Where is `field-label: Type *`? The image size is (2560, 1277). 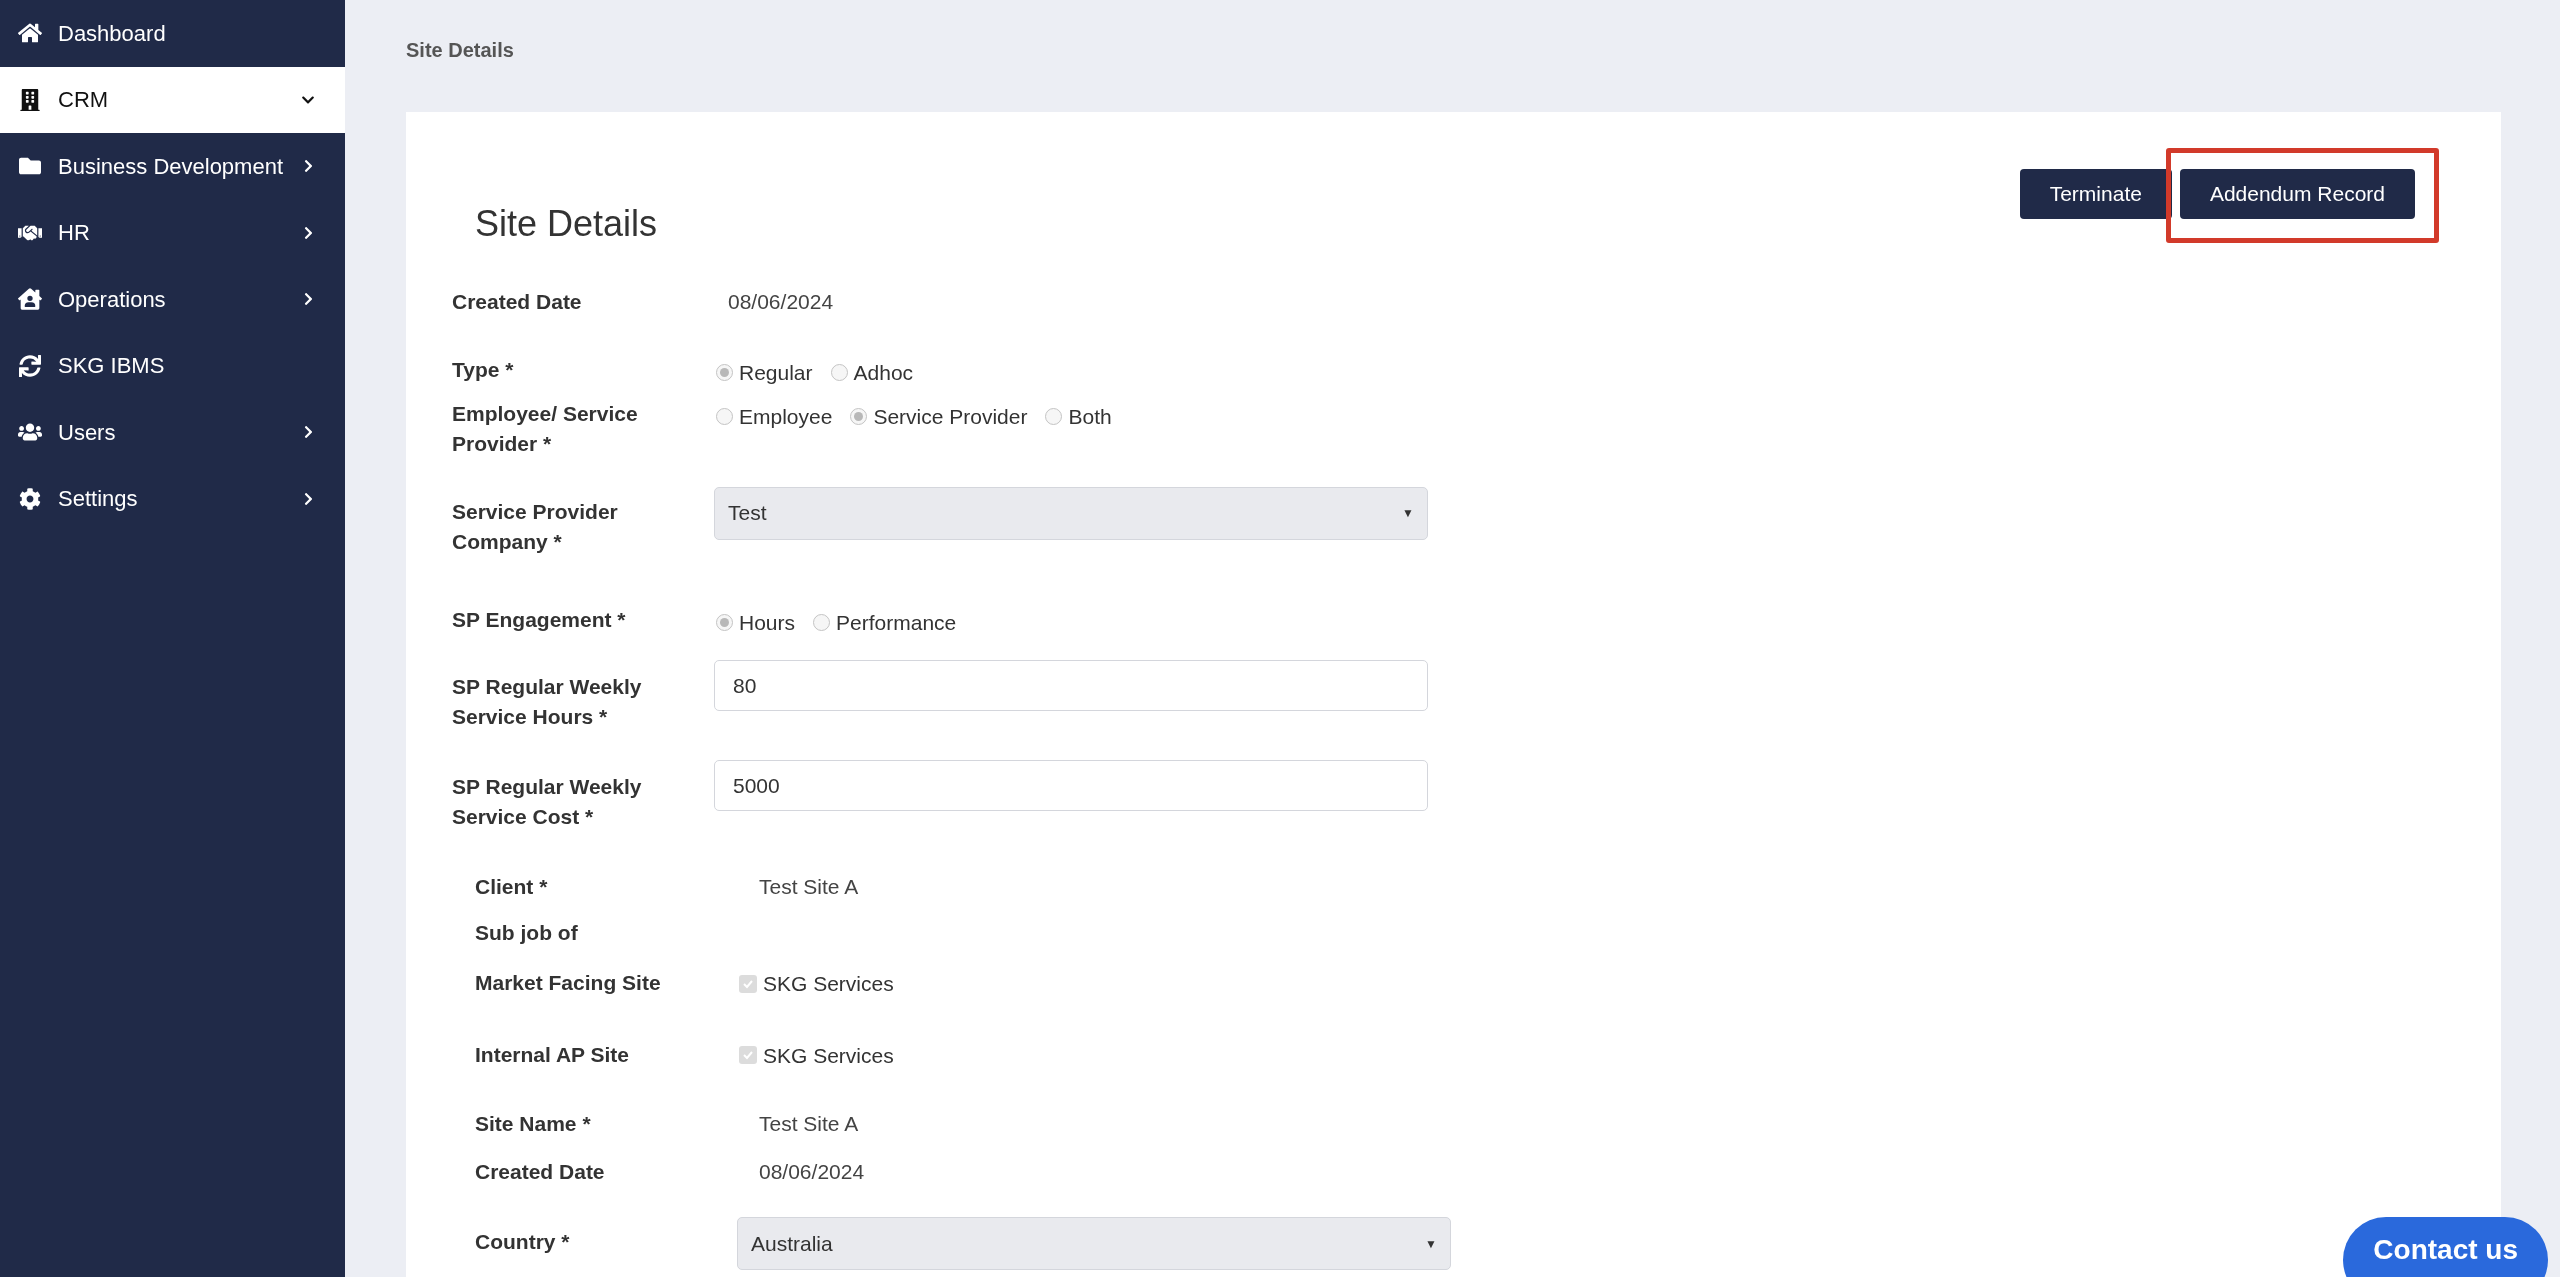 field-label: Type * is located at coordinates (483, 370).